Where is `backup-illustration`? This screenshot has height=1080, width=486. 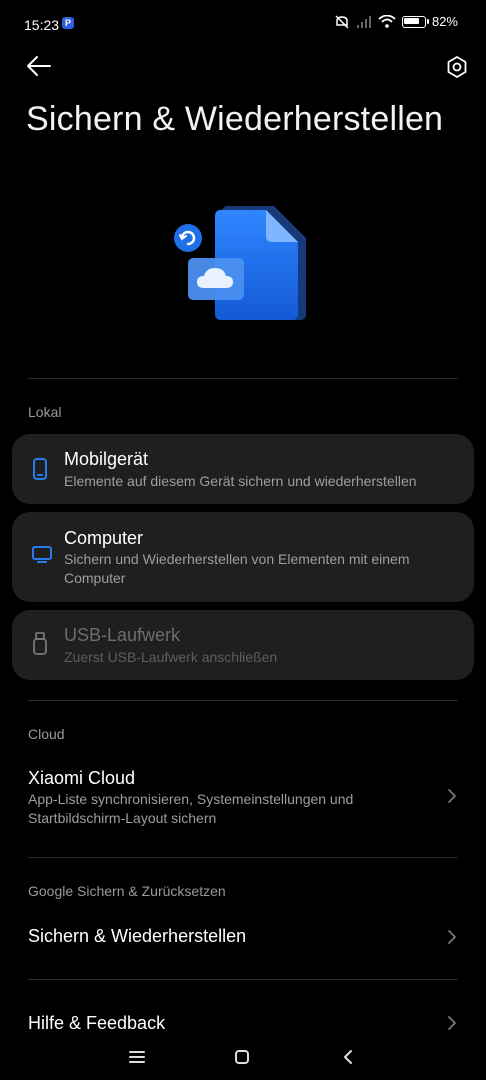 backup-illustration is located at coordinates (240, 263).